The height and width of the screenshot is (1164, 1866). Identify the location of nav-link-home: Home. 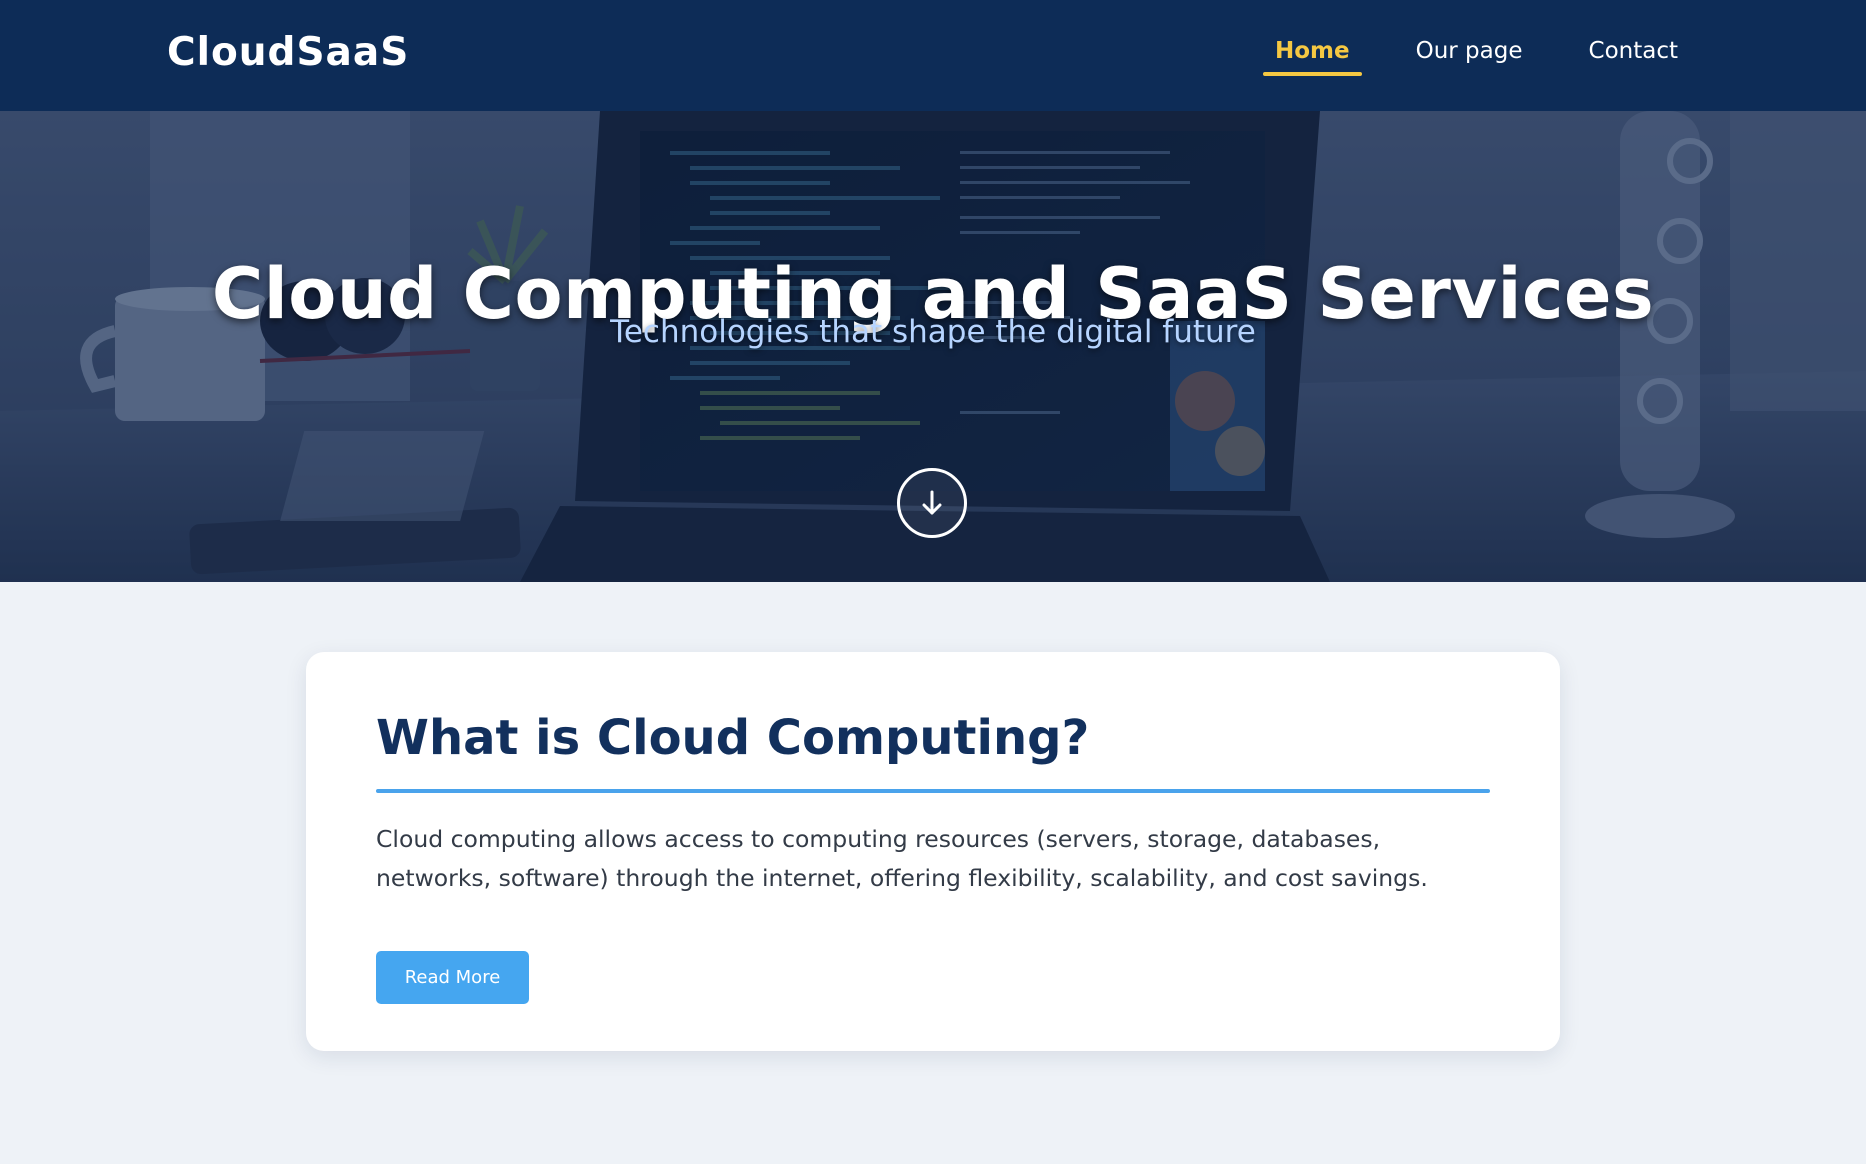
(1312, 57).